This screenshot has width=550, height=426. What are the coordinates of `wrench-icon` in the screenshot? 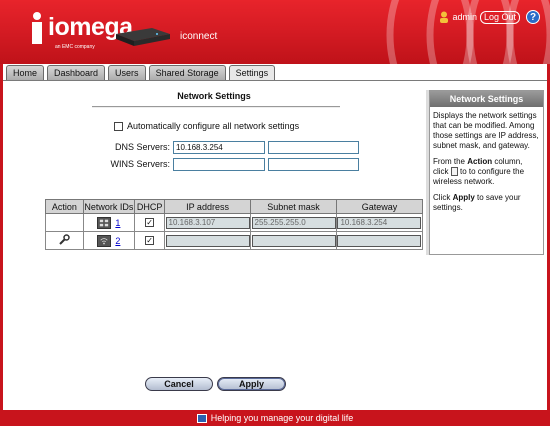 It's located at (64, 239).